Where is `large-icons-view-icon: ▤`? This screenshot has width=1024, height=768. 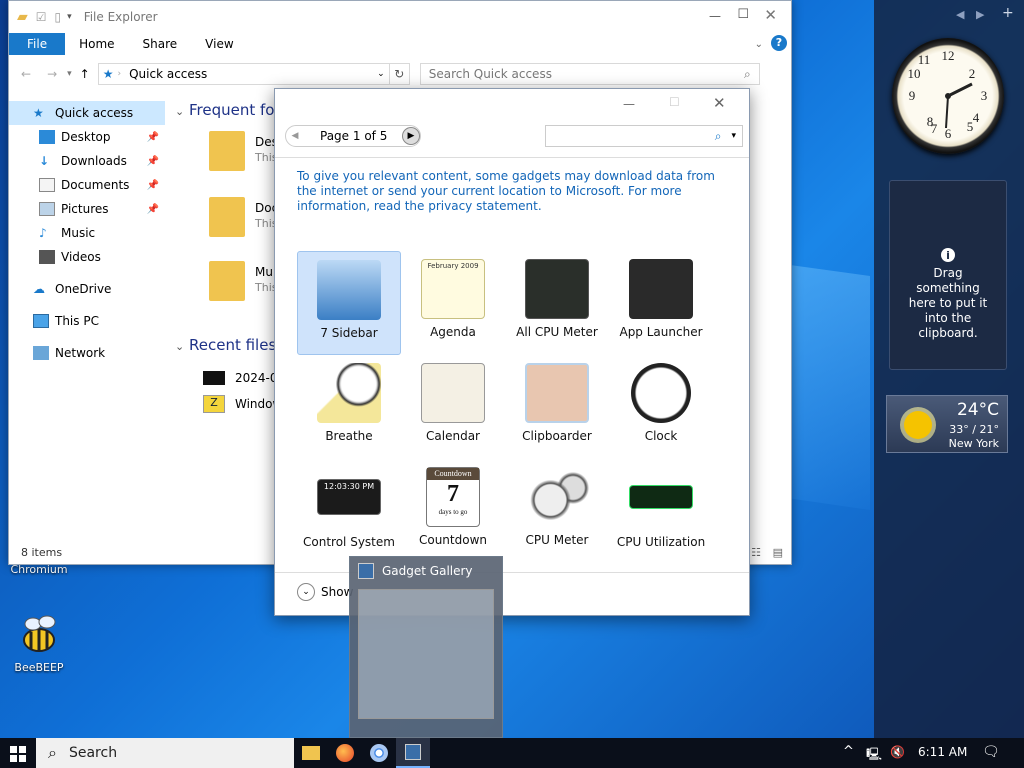 large-icons-view-icon: ▤ is located at coordinates (778, 553).